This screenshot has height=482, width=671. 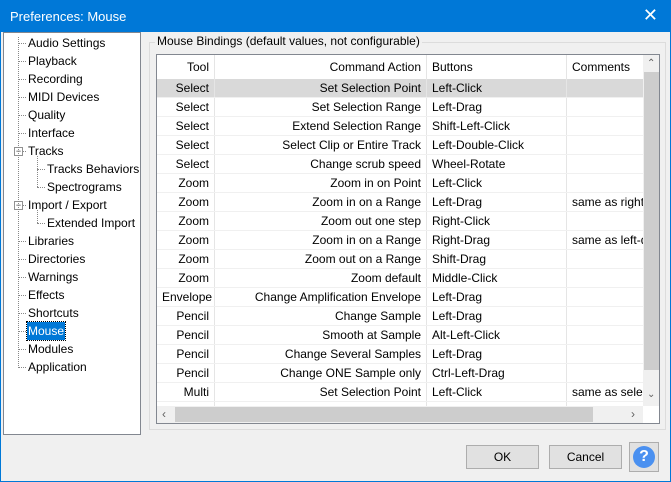 What do you see at coordinates (186, 67) in the screenshot?
I see `column-header-tool: Tool` at bounding box center [186, 67].